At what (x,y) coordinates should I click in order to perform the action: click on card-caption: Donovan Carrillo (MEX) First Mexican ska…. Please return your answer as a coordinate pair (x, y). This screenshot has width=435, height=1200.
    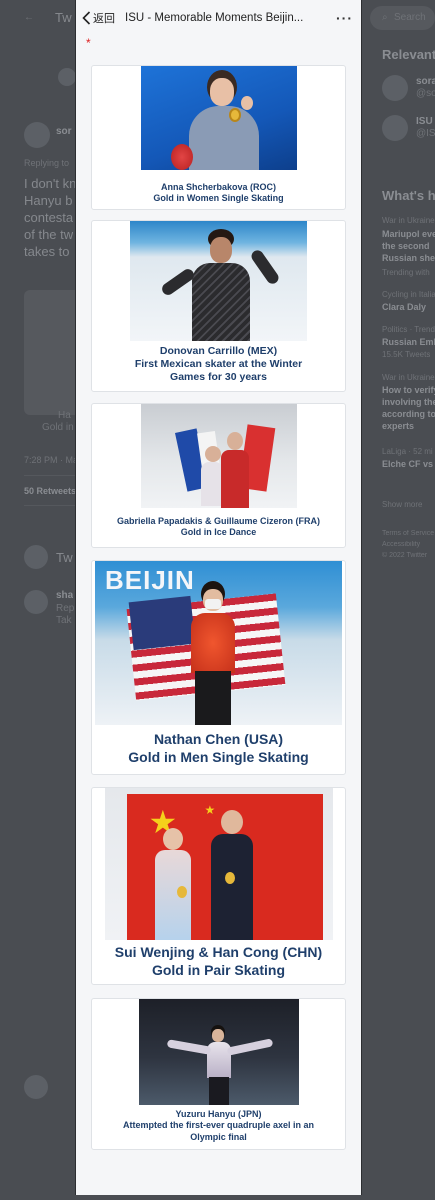
    Looking at the image, I should click on (218, 364).